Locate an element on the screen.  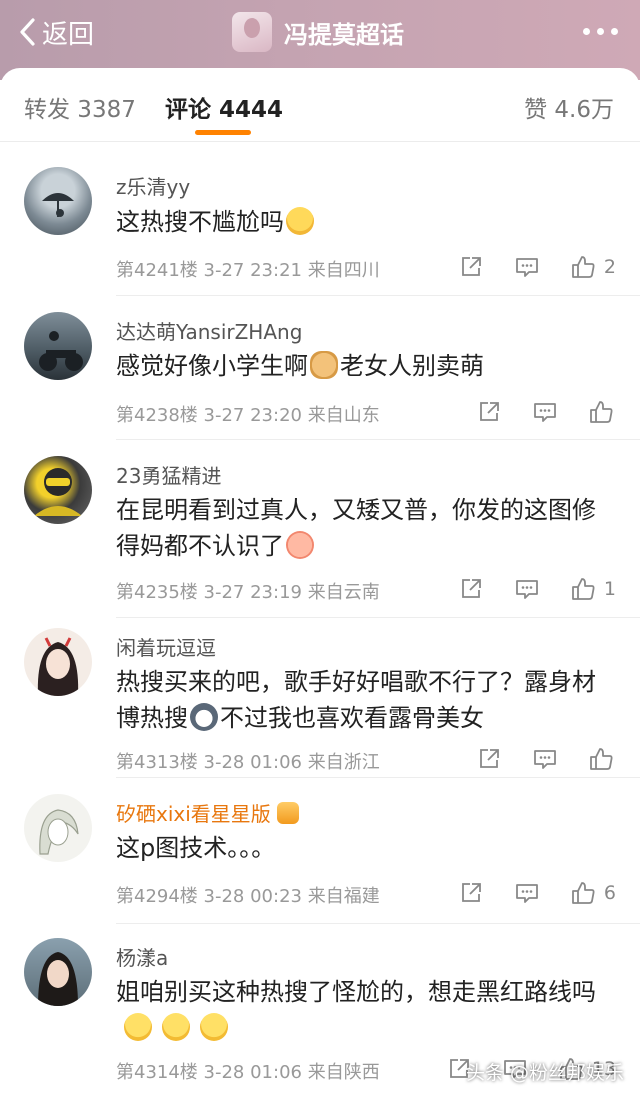
supertopic-header: 冯提莫超话 is located at coordinates (318, 32).